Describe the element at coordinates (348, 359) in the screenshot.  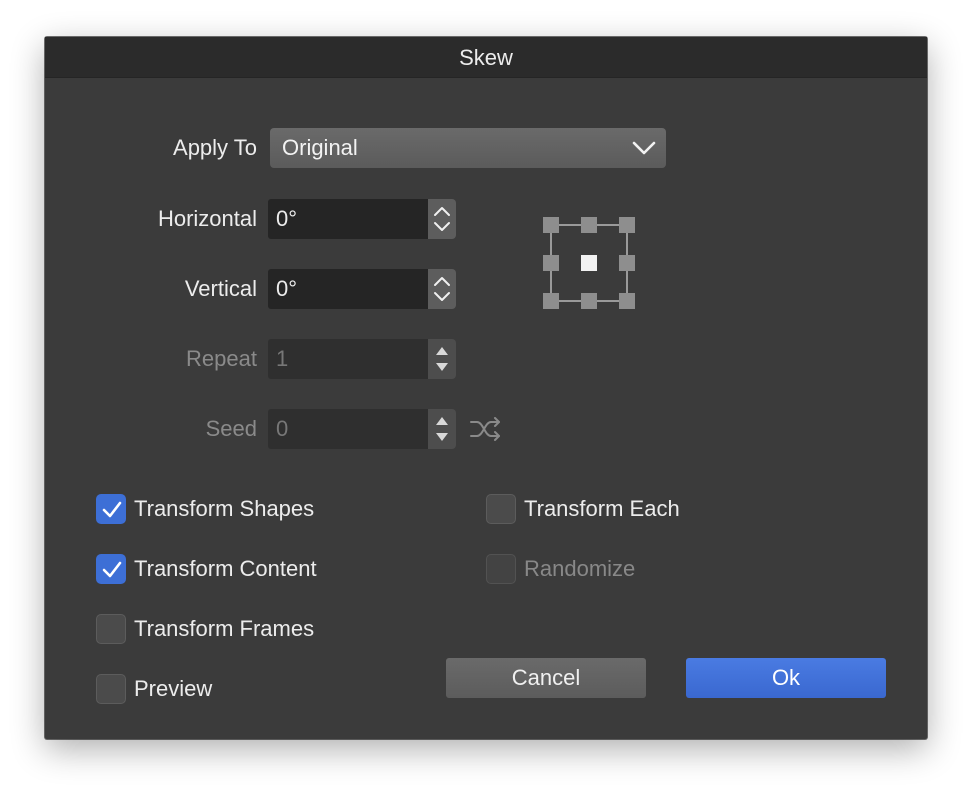
I see `repeat-input: 1` at that location.